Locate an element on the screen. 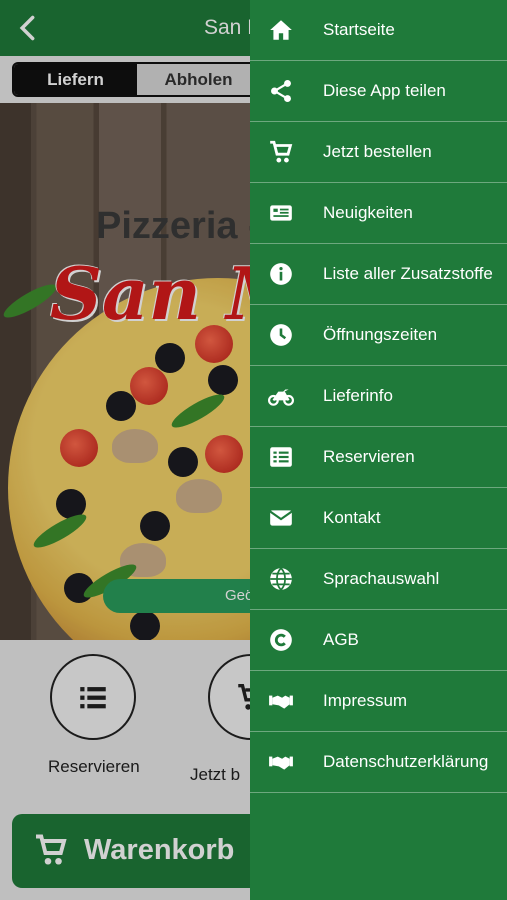 Image resolution: width=507 pixels, height=900 pixels. motorcycle-icon is located at coordinates (281, 396).